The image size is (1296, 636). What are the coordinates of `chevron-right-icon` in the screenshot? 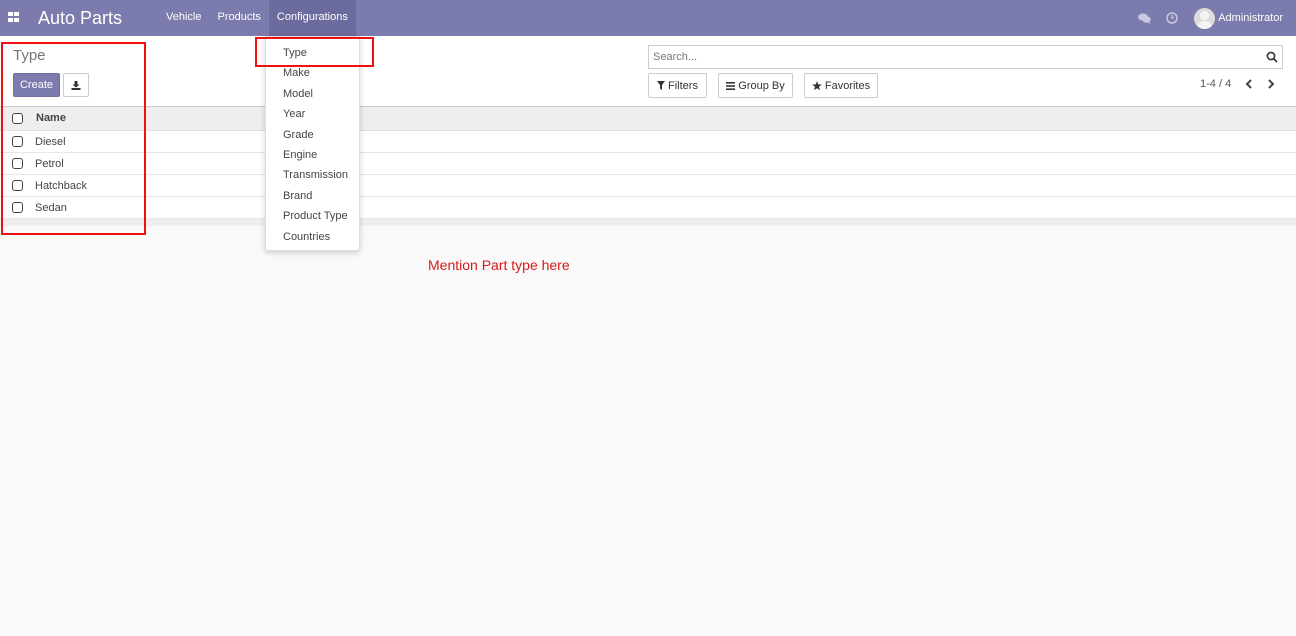 It's located at (1271, 84).